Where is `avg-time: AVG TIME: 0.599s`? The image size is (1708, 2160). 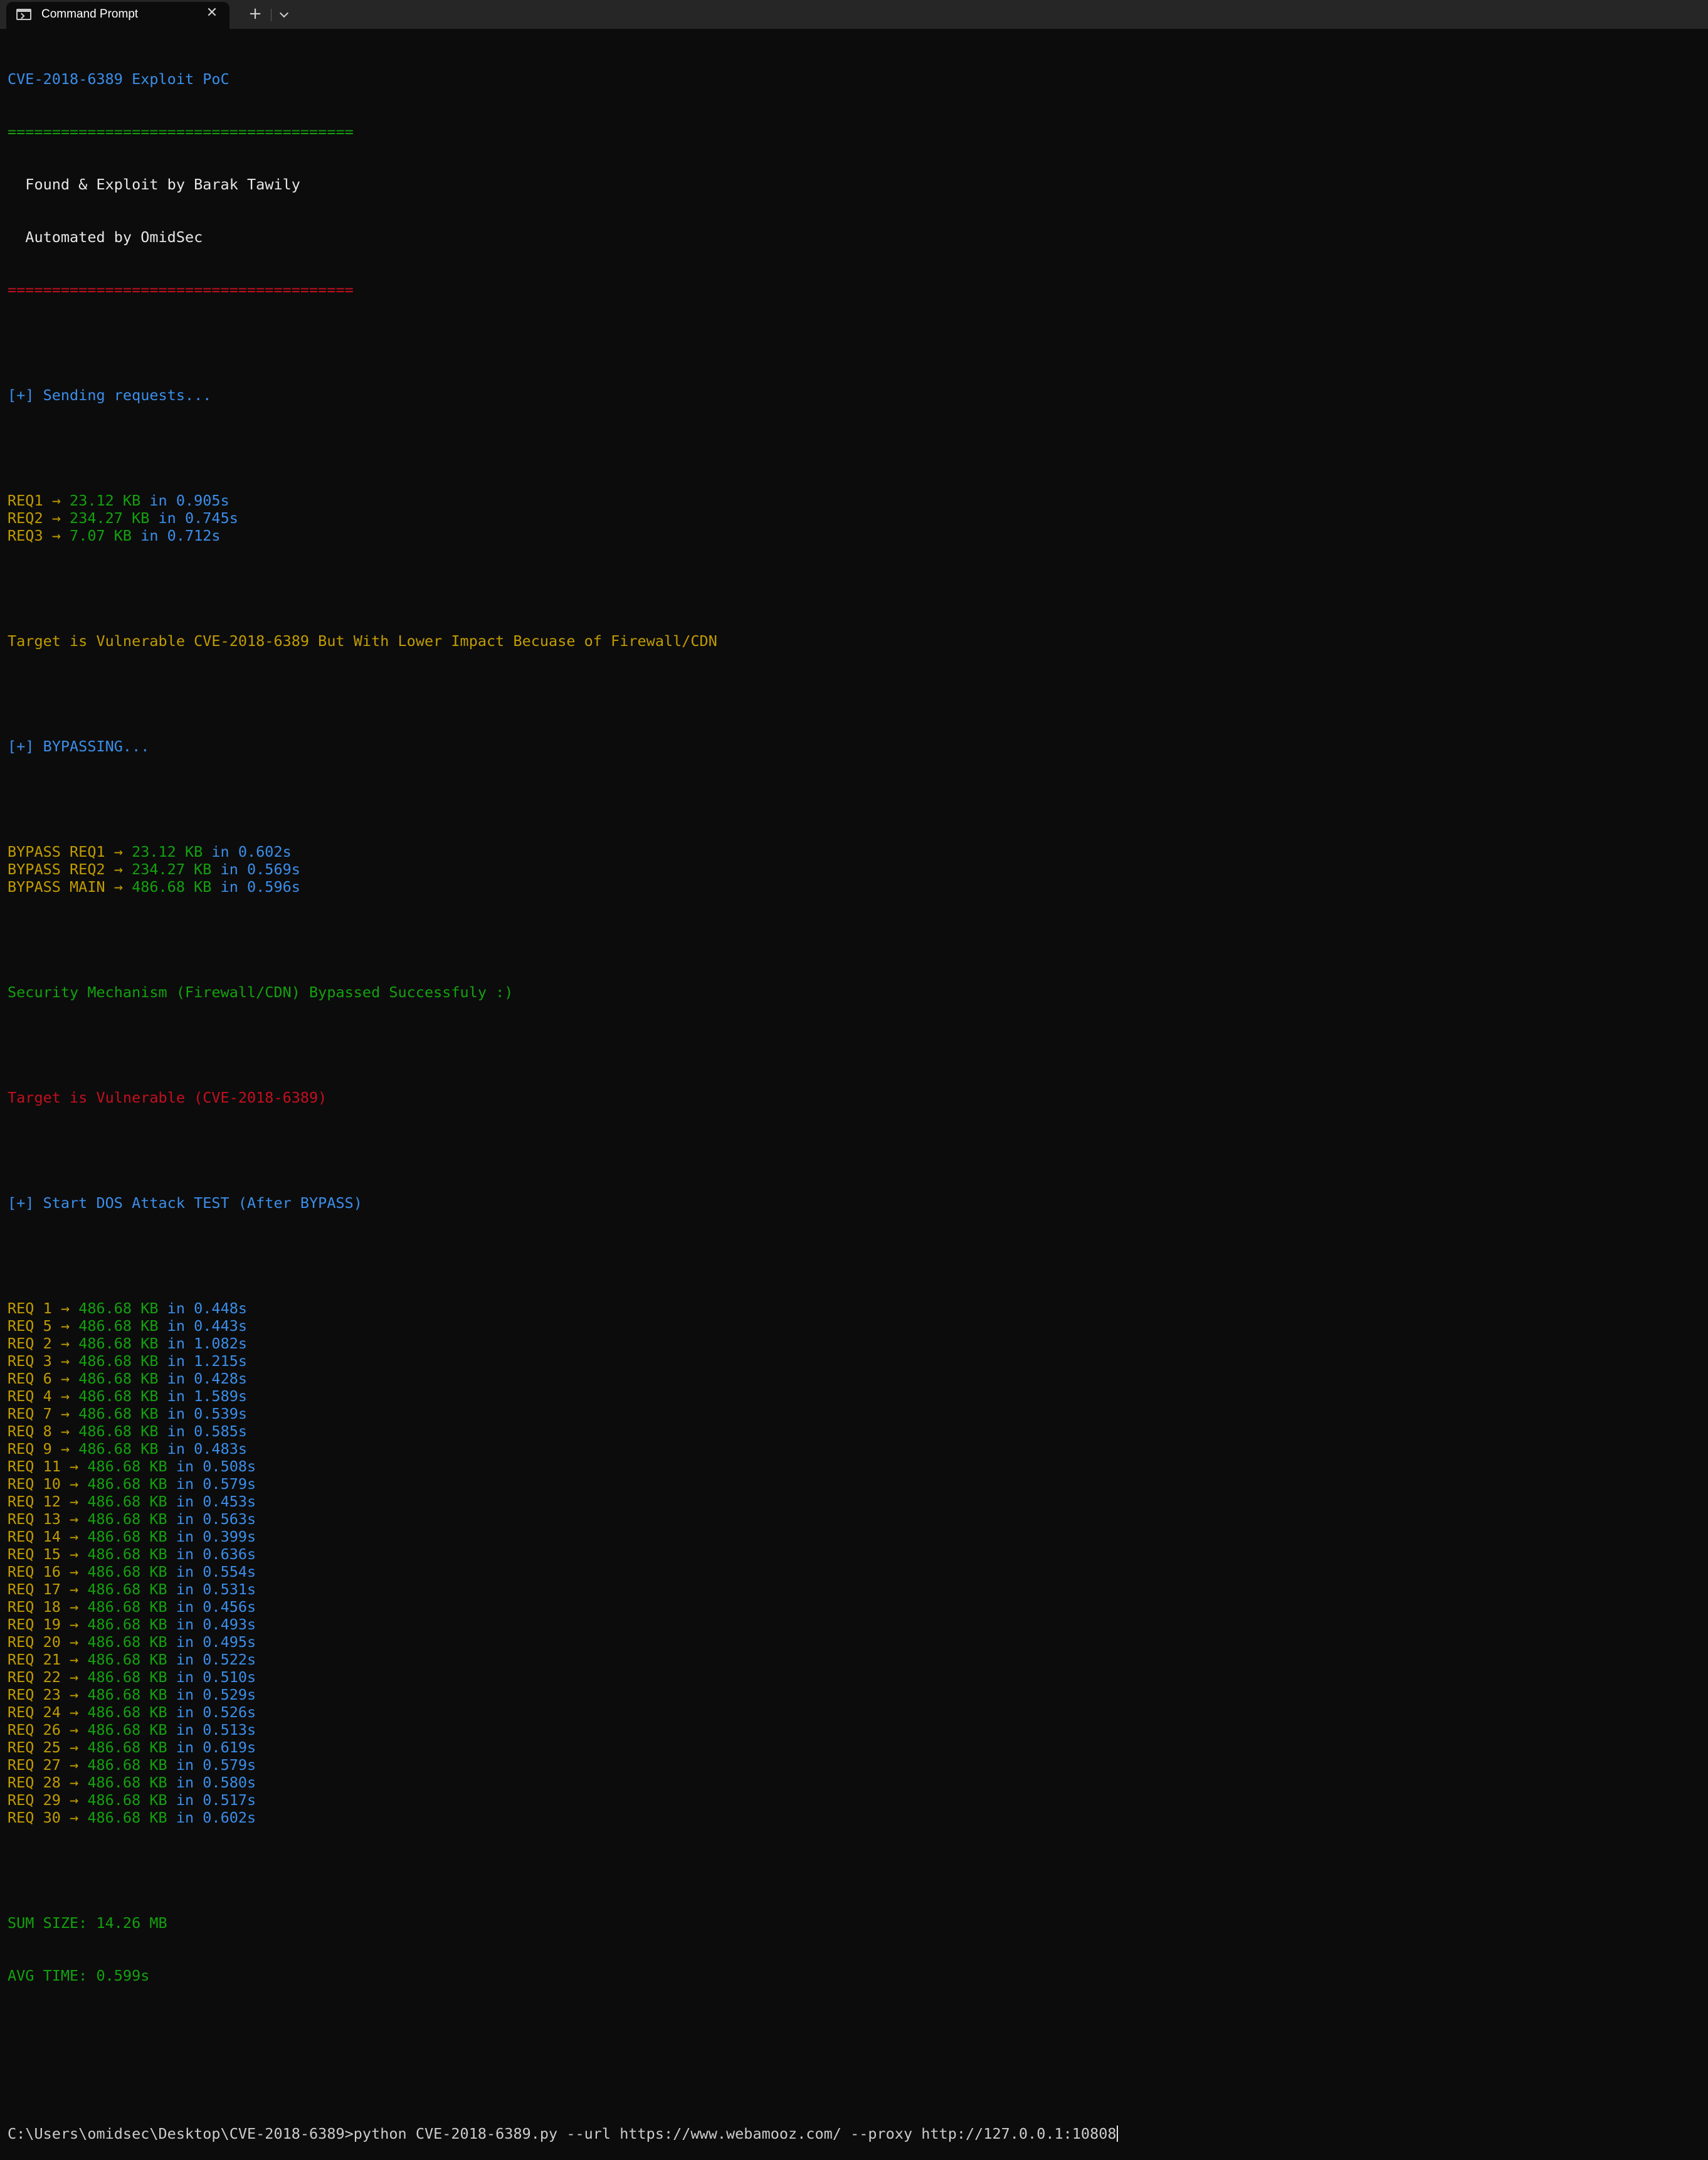
avg-time: AVG TIME: 0.599s is located at coordinates (79, 1975).